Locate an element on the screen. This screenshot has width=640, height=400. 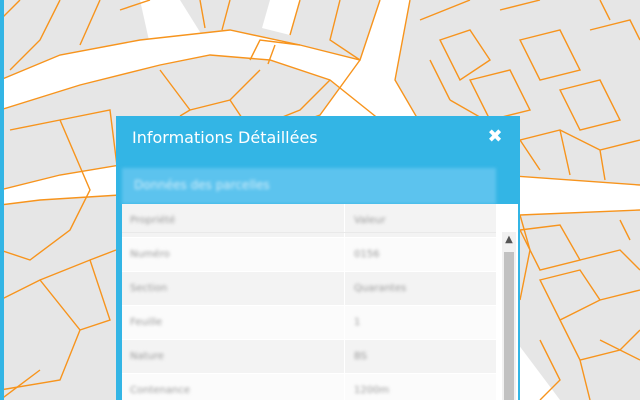
row-value: 1200m is located at coordinates (372, 390).